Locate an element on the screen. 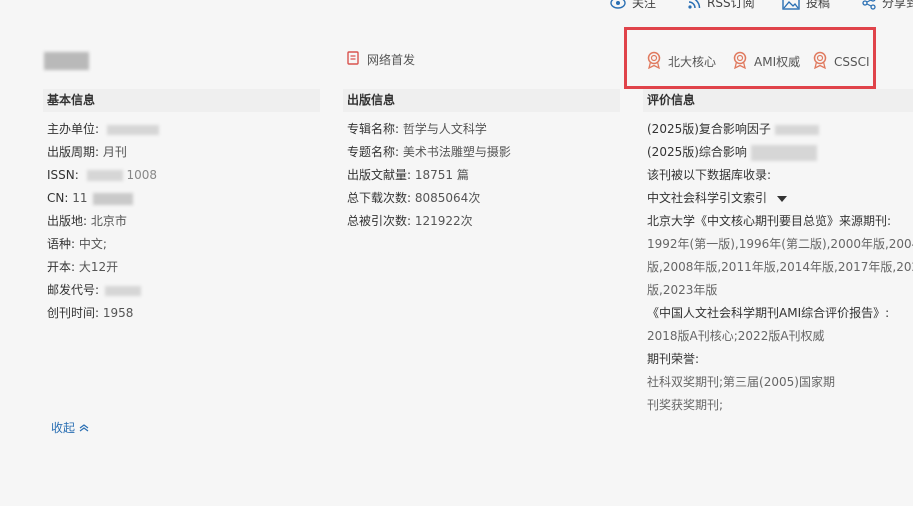 Image resolution: width=913 pixels, height=506 pixels. row-value: 1008 is located at coordinates (141, 175).